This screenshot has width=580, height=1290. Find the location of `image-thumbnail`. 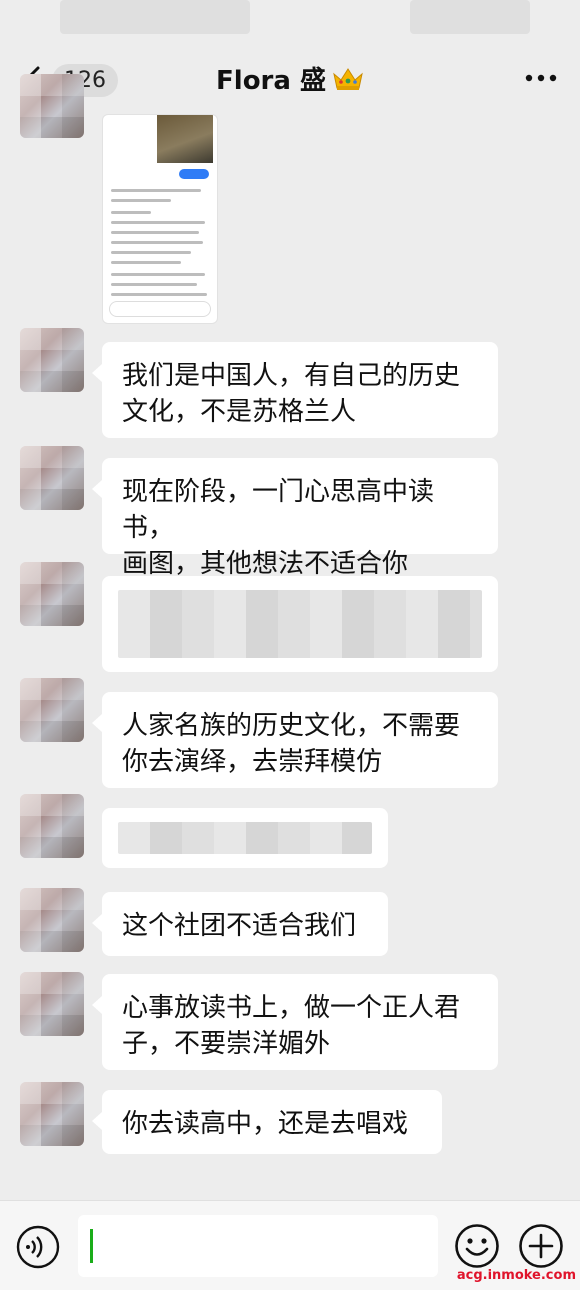

image-thumbnail is located at coordinates (185, 139).